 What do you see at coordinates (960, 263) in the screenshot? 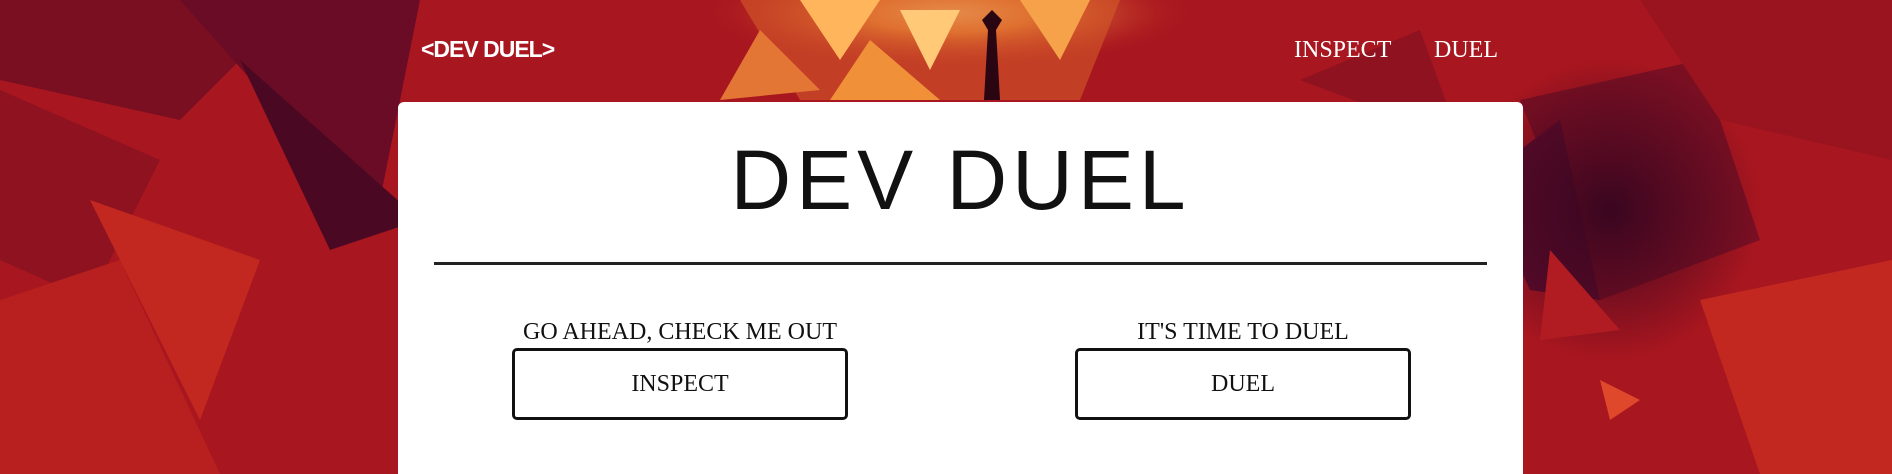
I see `title-divider` at bounding box center [960, 263].